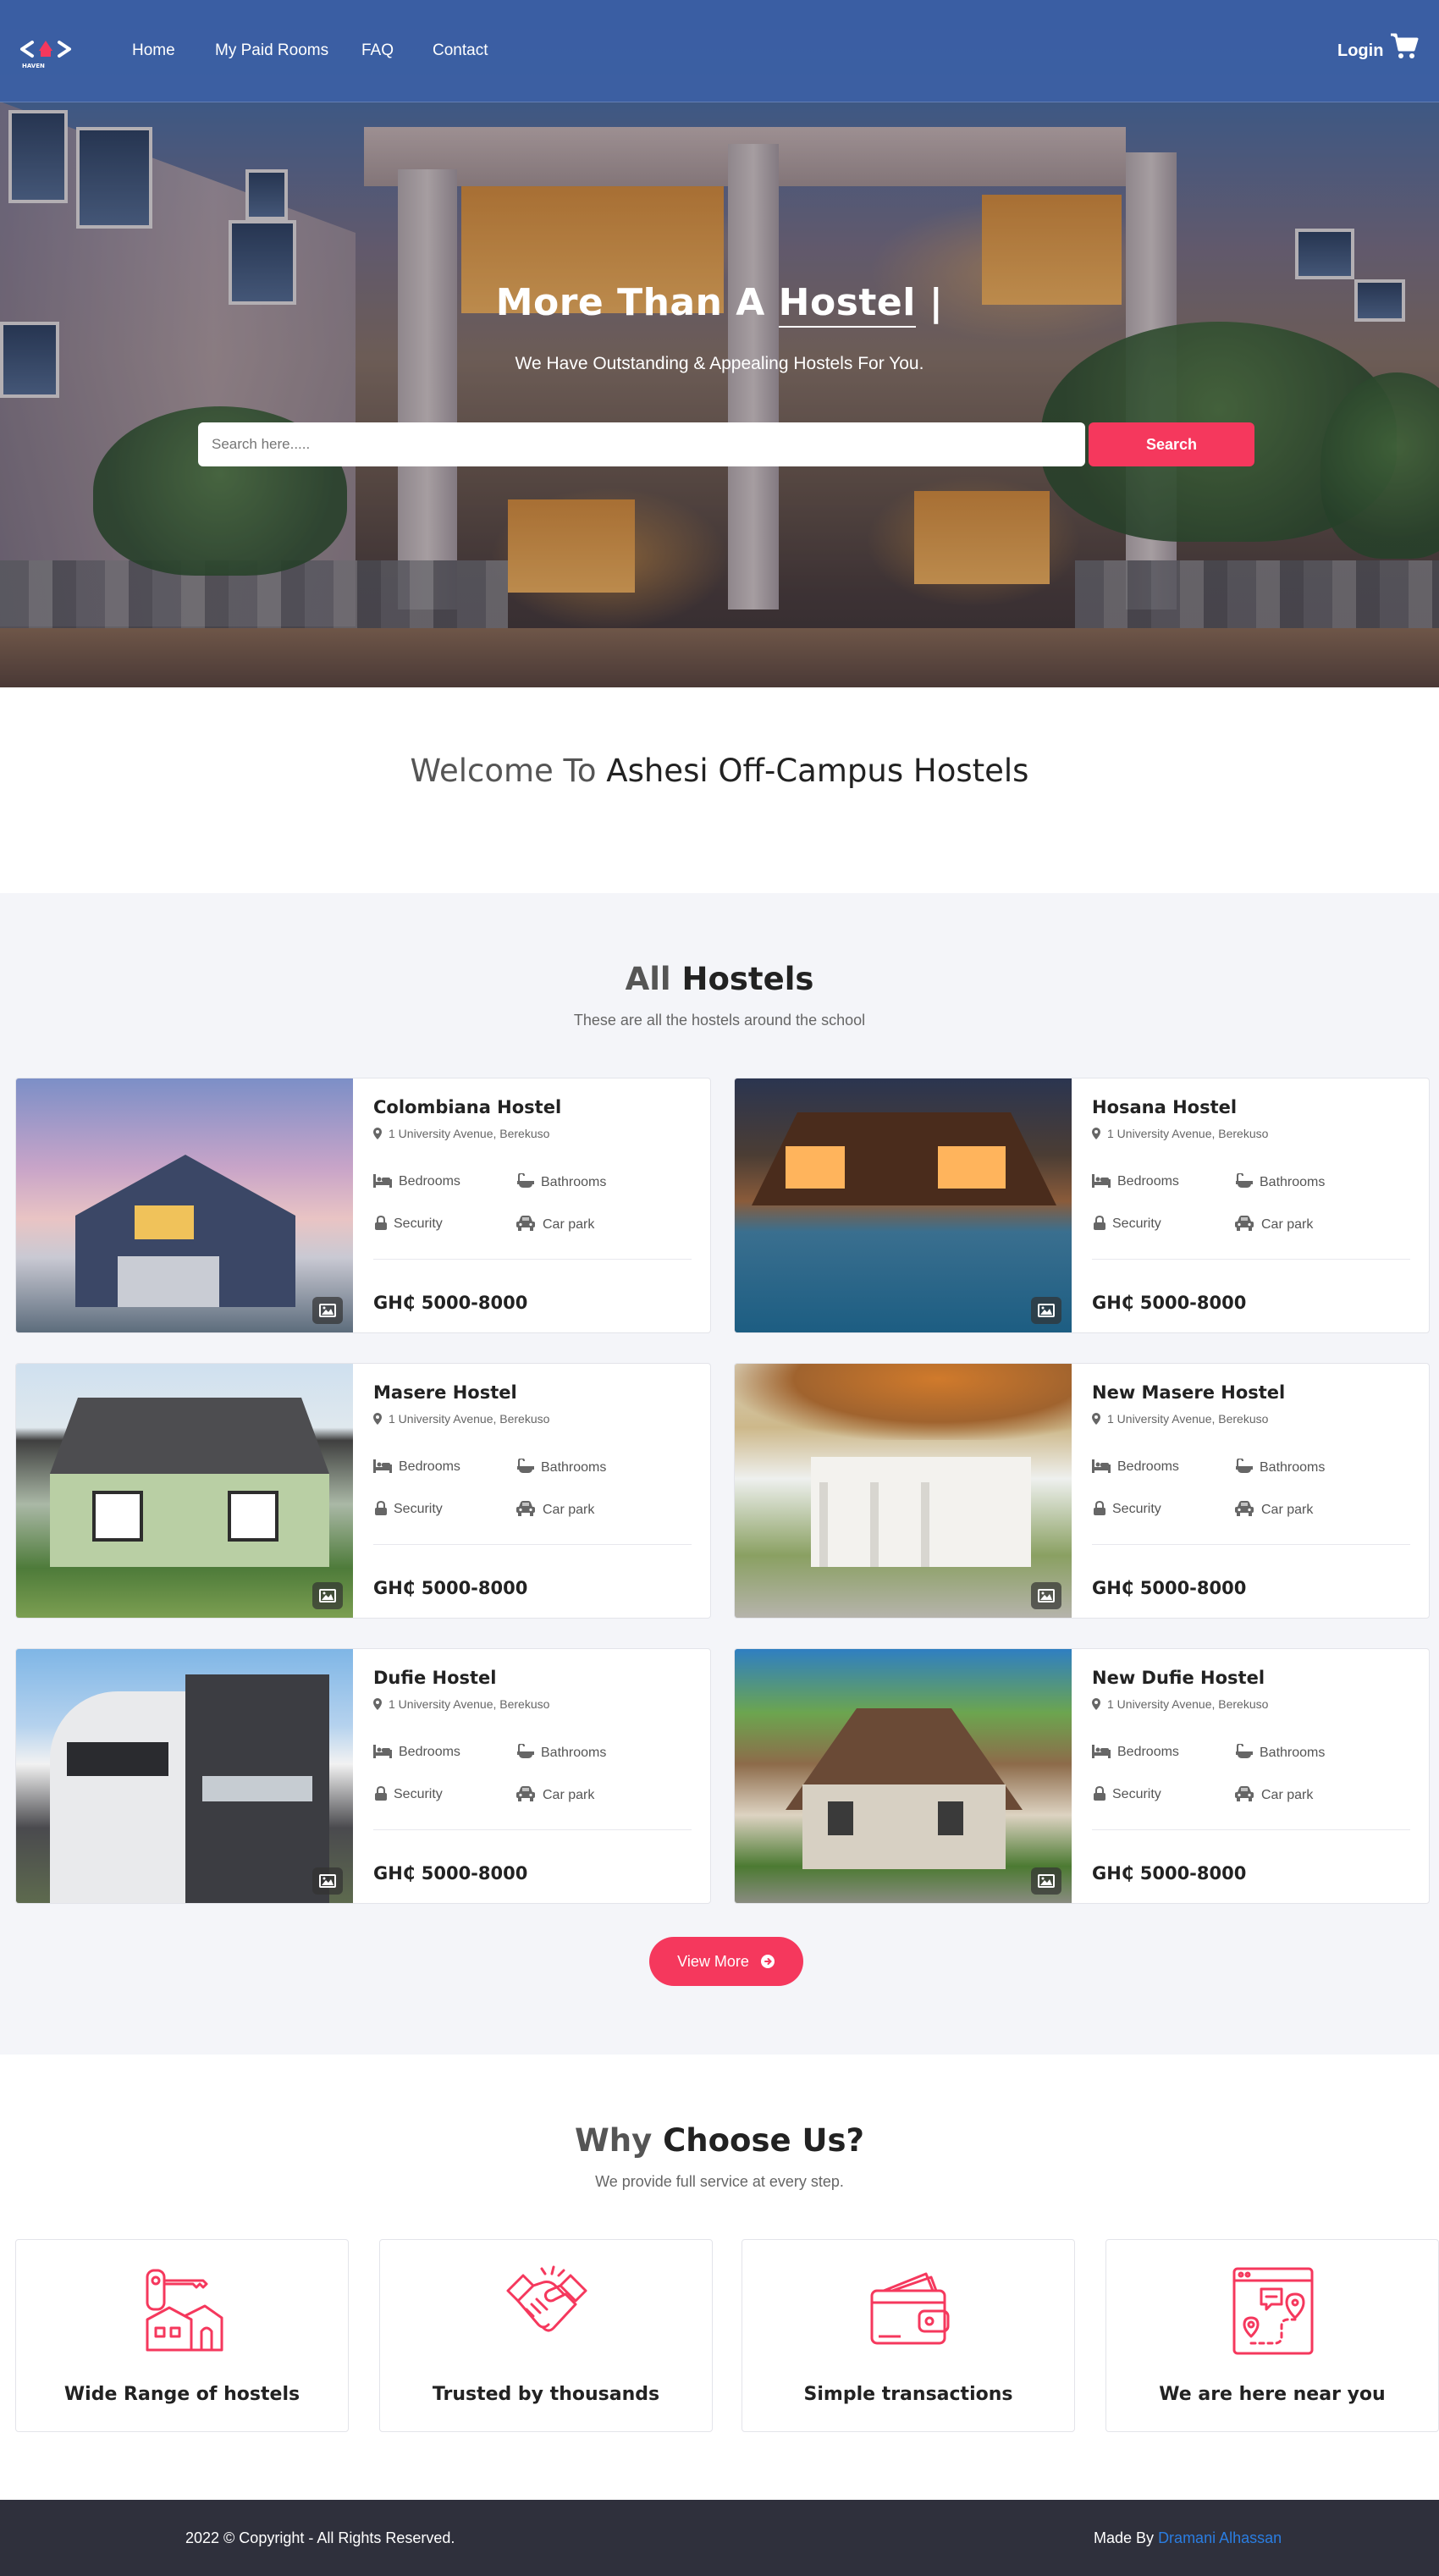  What do you see at coordinates (641, 444) in the screenshot?
I see `search-input` at bounding box center [641, 444].